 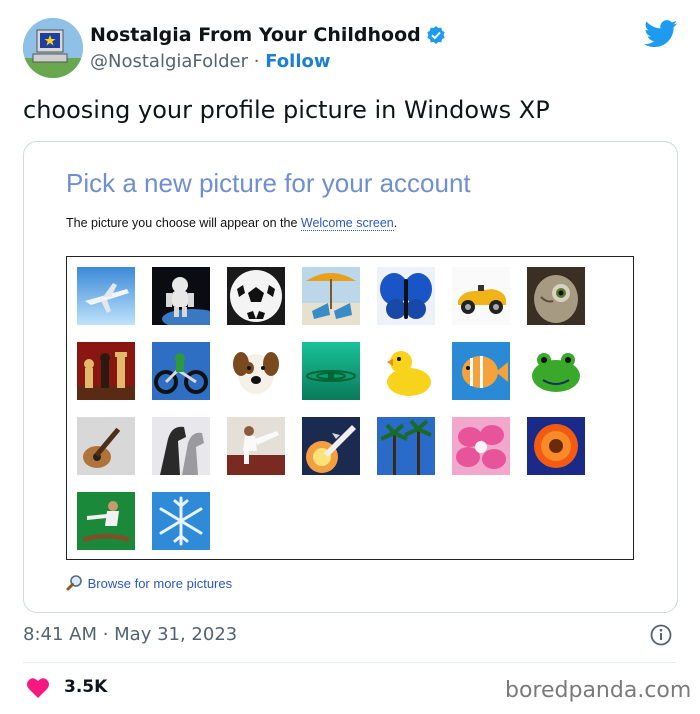 What do you see at coordinates (406, 446) in the screenshot?
I see `picture-palm-trees` at bounding box center [406, 446].